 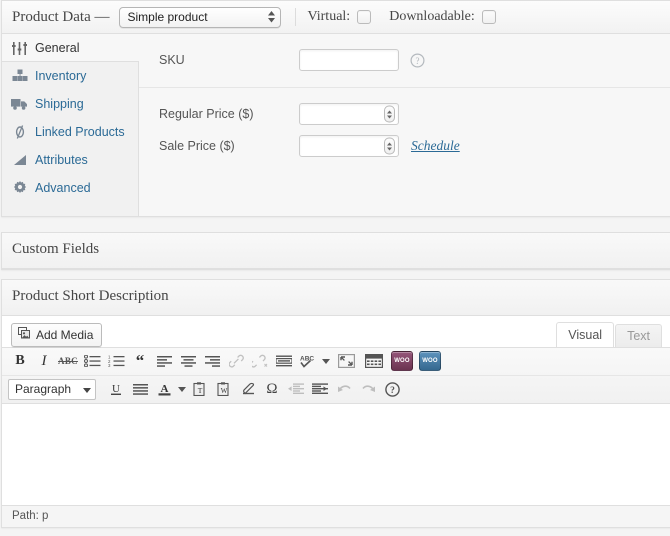 I want to click on toolbar-row-1: B I ABC 1 2 3 “ ABC WOO WOO, so click(x=336, y=361).